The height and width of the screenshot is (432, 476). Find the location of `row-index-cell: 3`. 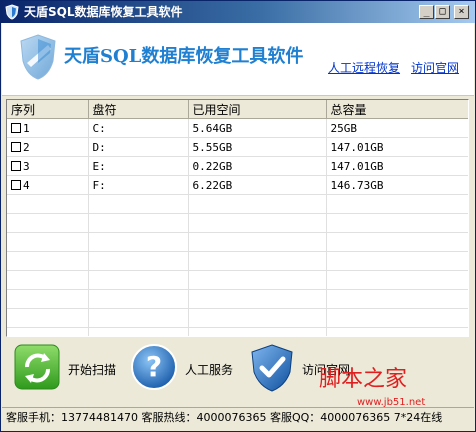

row-index-cell: 3 is located at coordinates (48, 166).